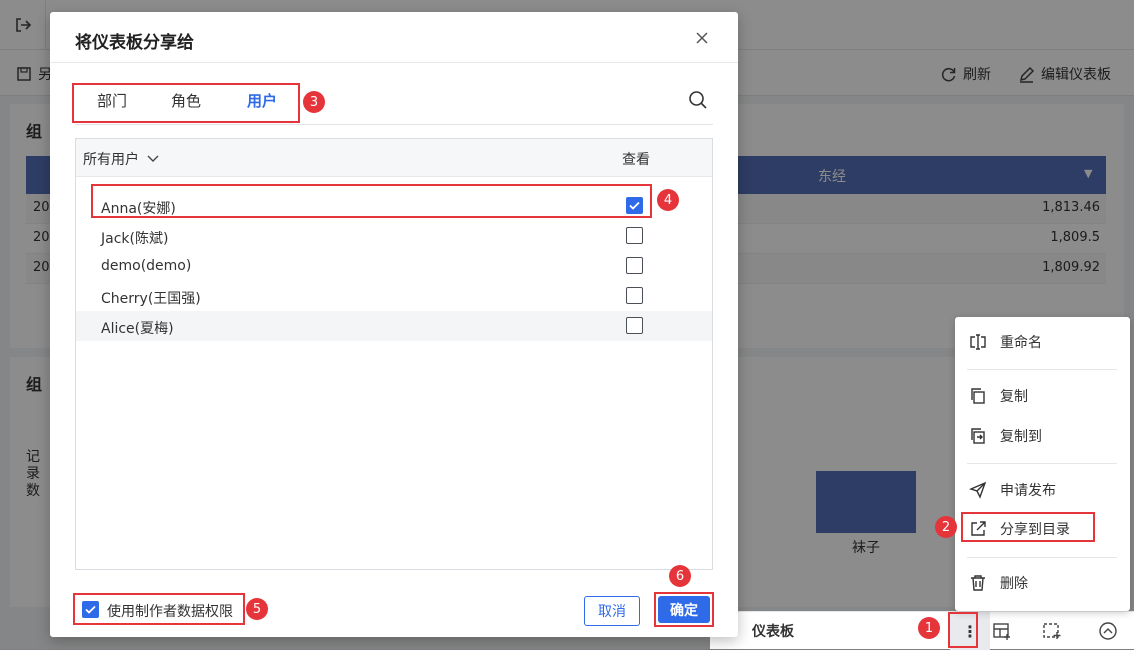  What do you see at coordinates (1014, 584) in the screenshot?
I see `menu-item-label: 删除` at bounding box center [1014, 584].